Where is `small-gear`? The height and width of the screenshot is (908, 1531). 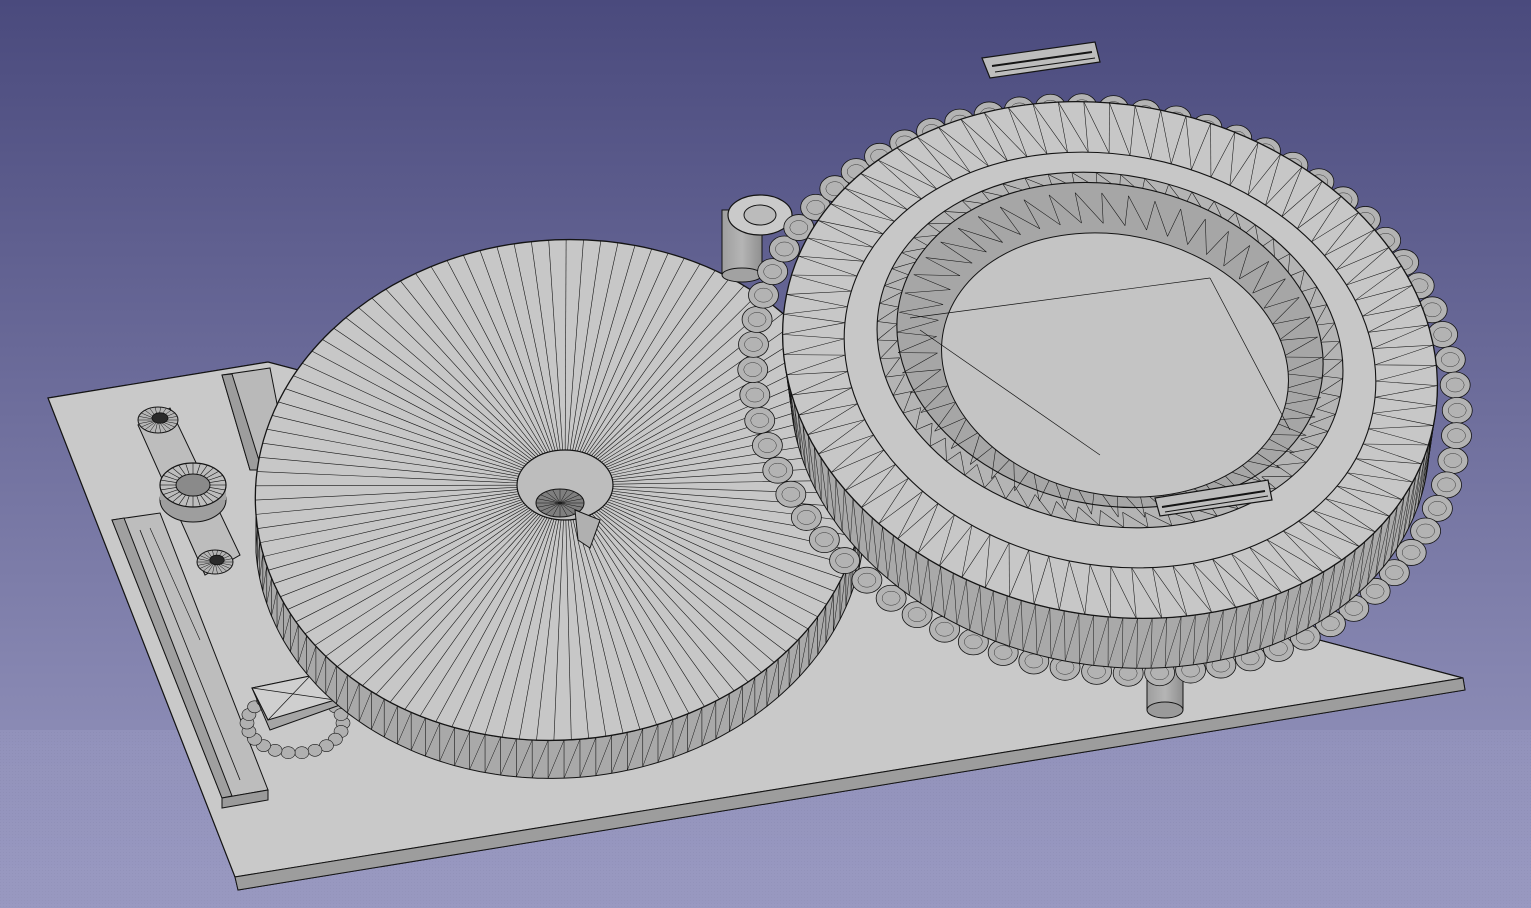
small-gear is located at coordinates (193, 492).